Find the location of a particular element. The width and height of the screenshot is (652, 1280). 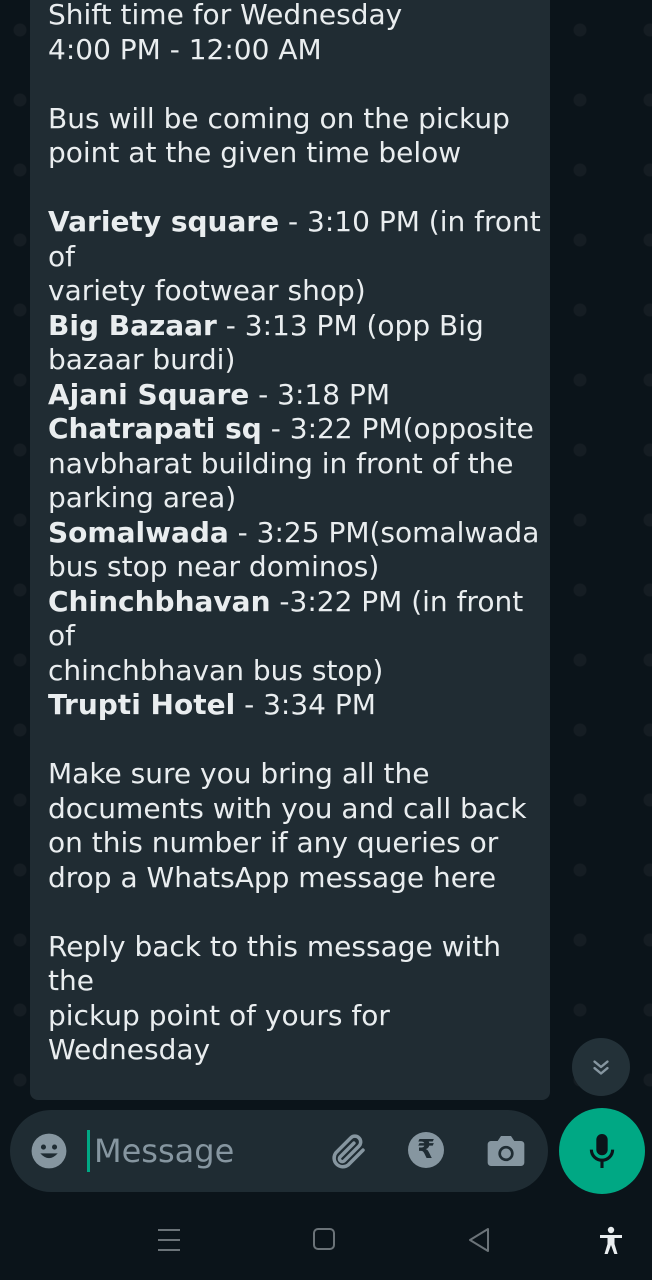

message-line: Big Bazaar - 3:13 PM (opp Big is located at coordinates (298, 326).